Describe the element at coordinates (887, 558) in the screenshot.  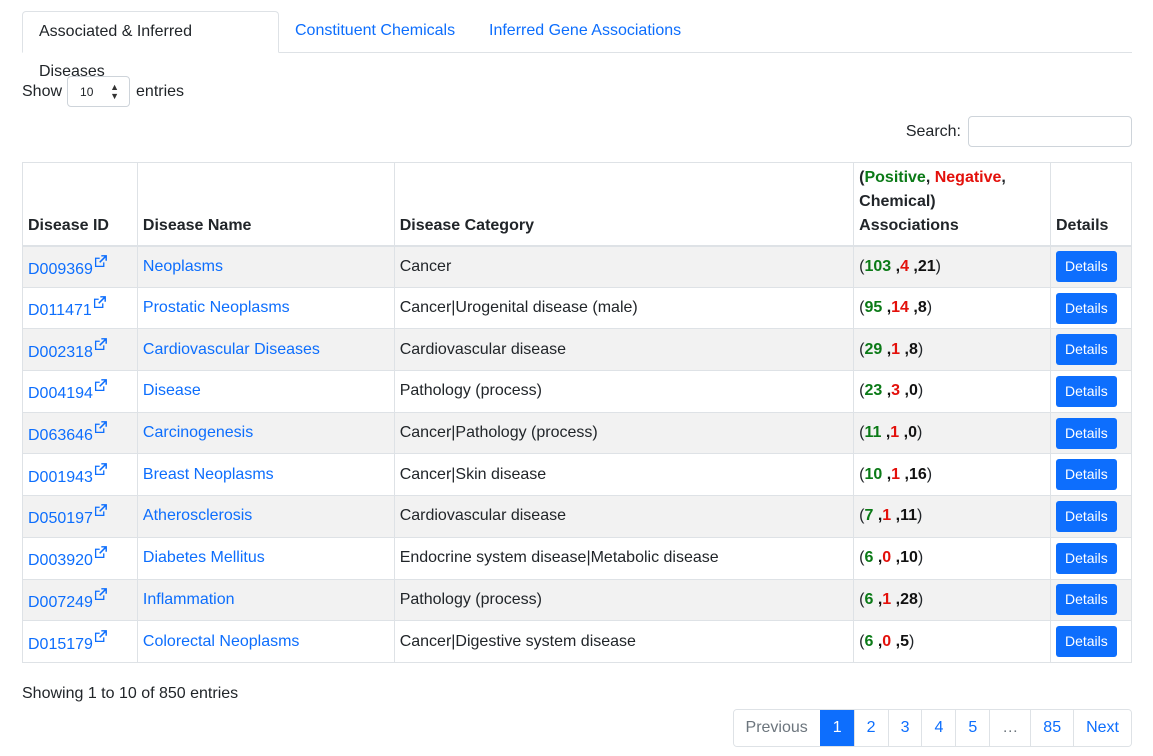
I see `negative-count: 0` at that location.